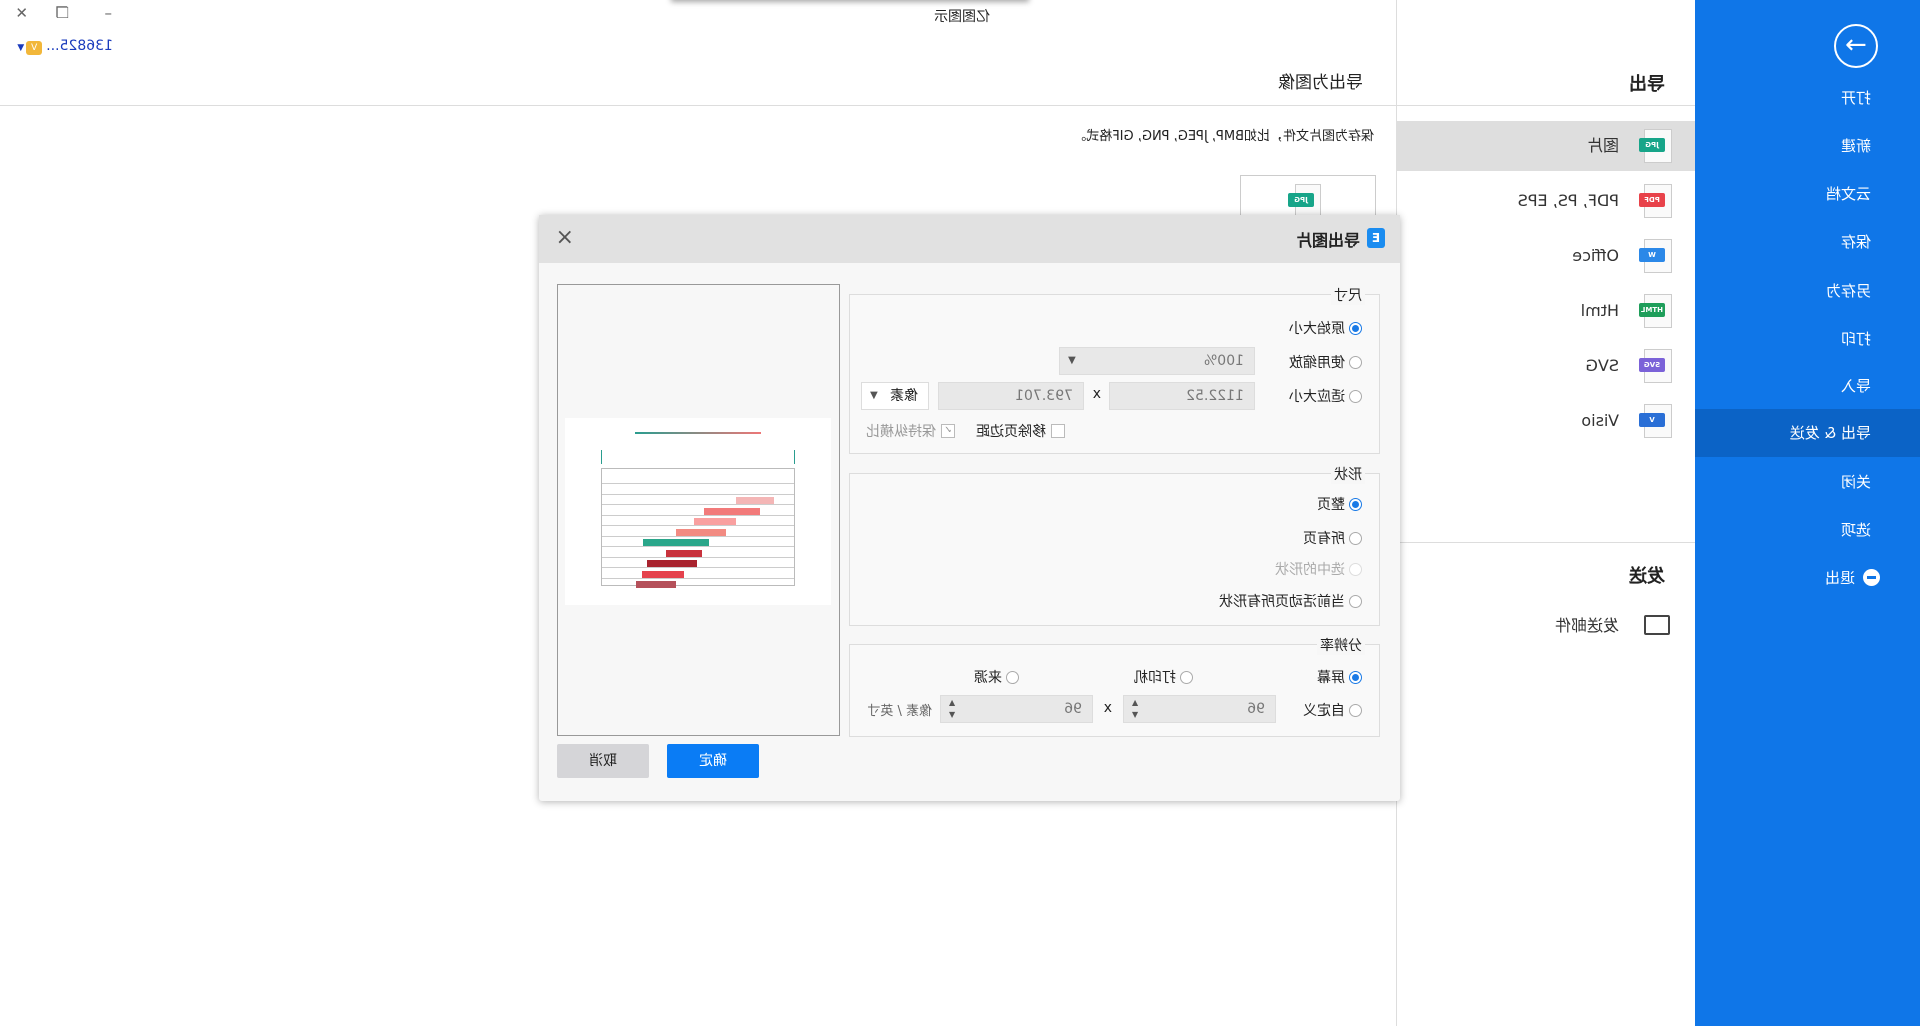 The width and height of the screenshot is (1920, 1026). Describe the element at coordinates (1839, 578) in the screenshot. I see `exit-label: 退出` at that location.